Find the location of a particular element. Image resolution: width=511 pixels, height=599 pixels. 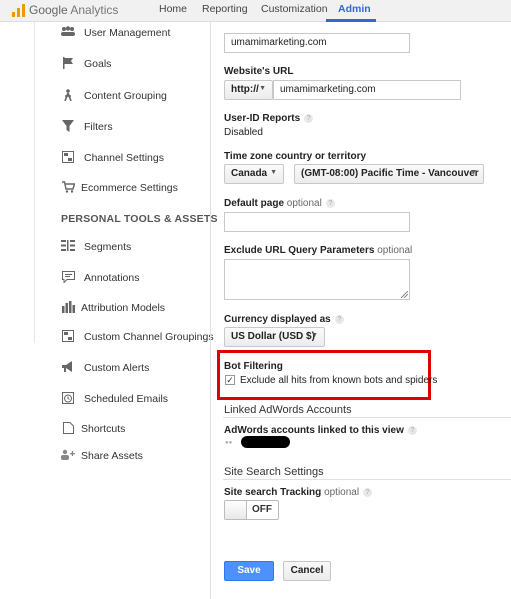

sidebar-item-attribution-models: Attribution Models is located at coordinates (123, 308).